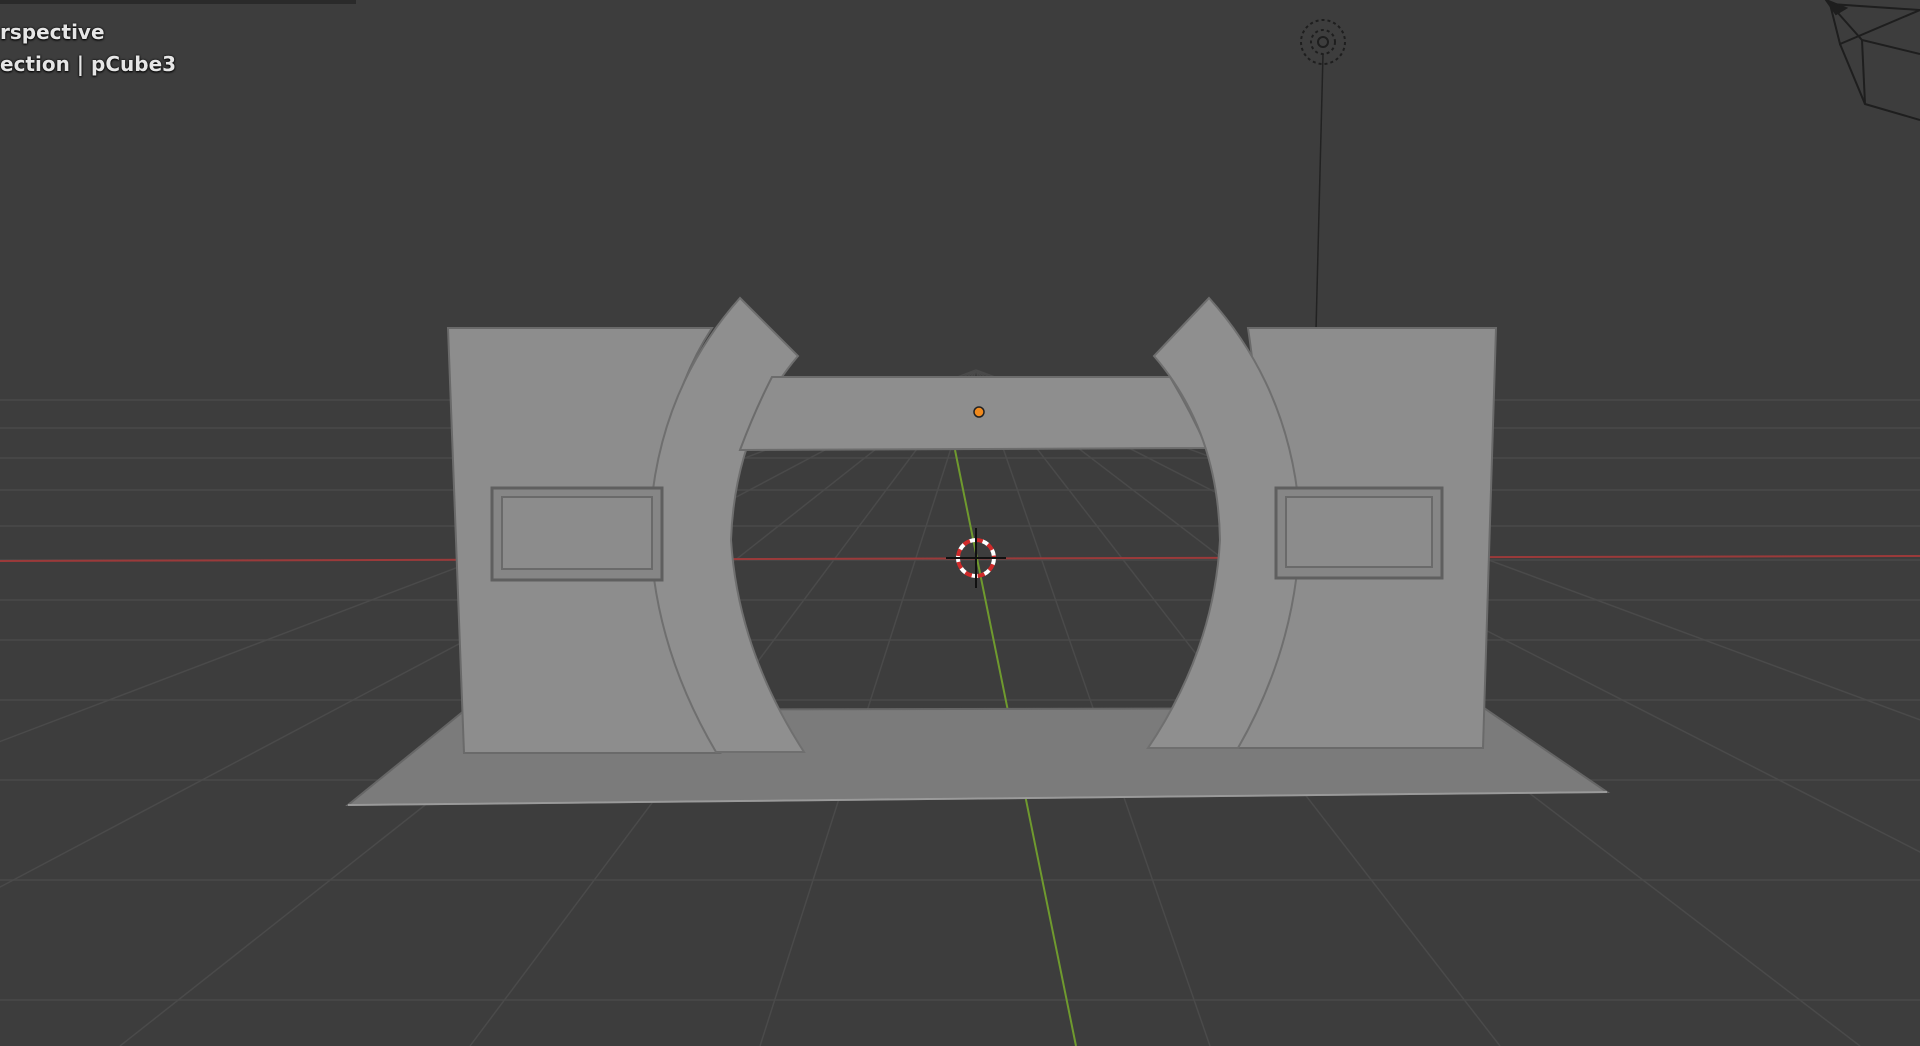 Image resolution: width=1920 pixels, height=1046 pixels. Describe the element at coordinates (979, 412) in the screenshot. I see `object-origin-icon` at that location.